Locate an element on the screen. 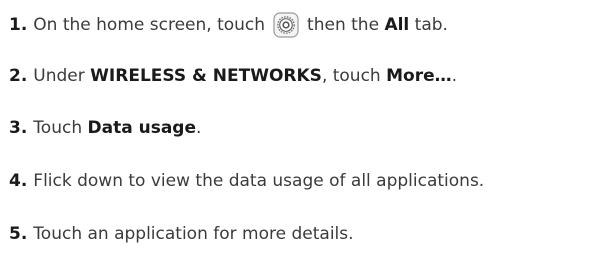 This screenshot has height=255, width=593. step-text: On the home screen, touch is located at coordinates (149, 25).